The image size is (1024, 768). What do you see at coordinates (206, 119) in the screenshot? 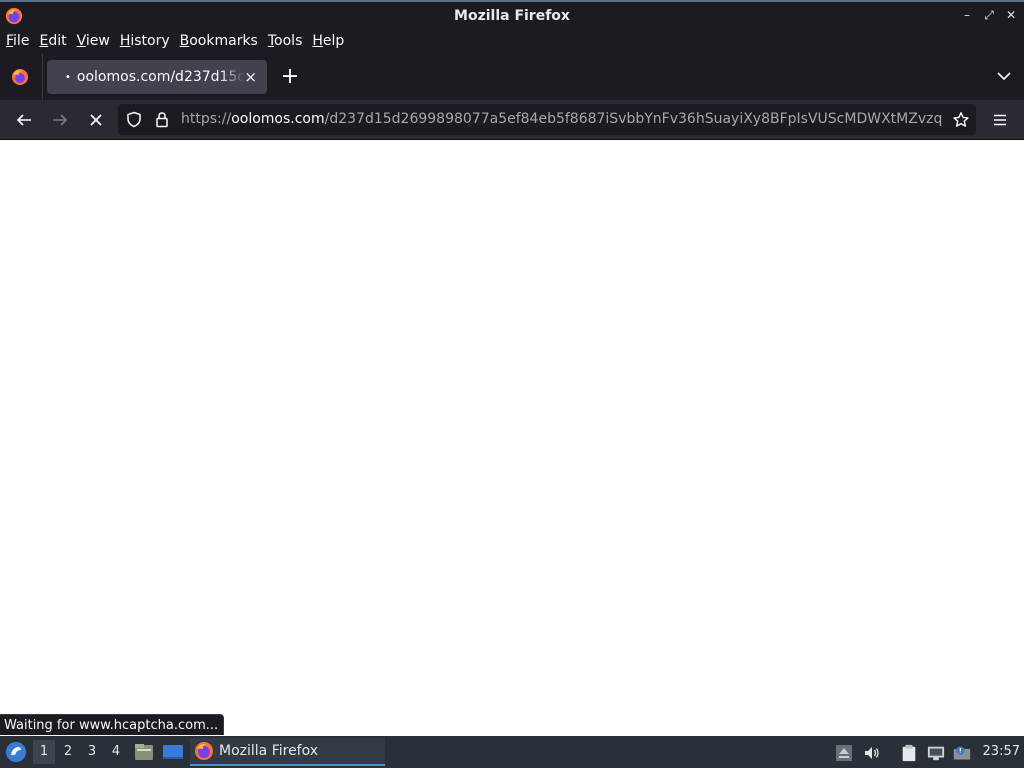
I see `url-scheme: https://` at bounding box center [206, 119].